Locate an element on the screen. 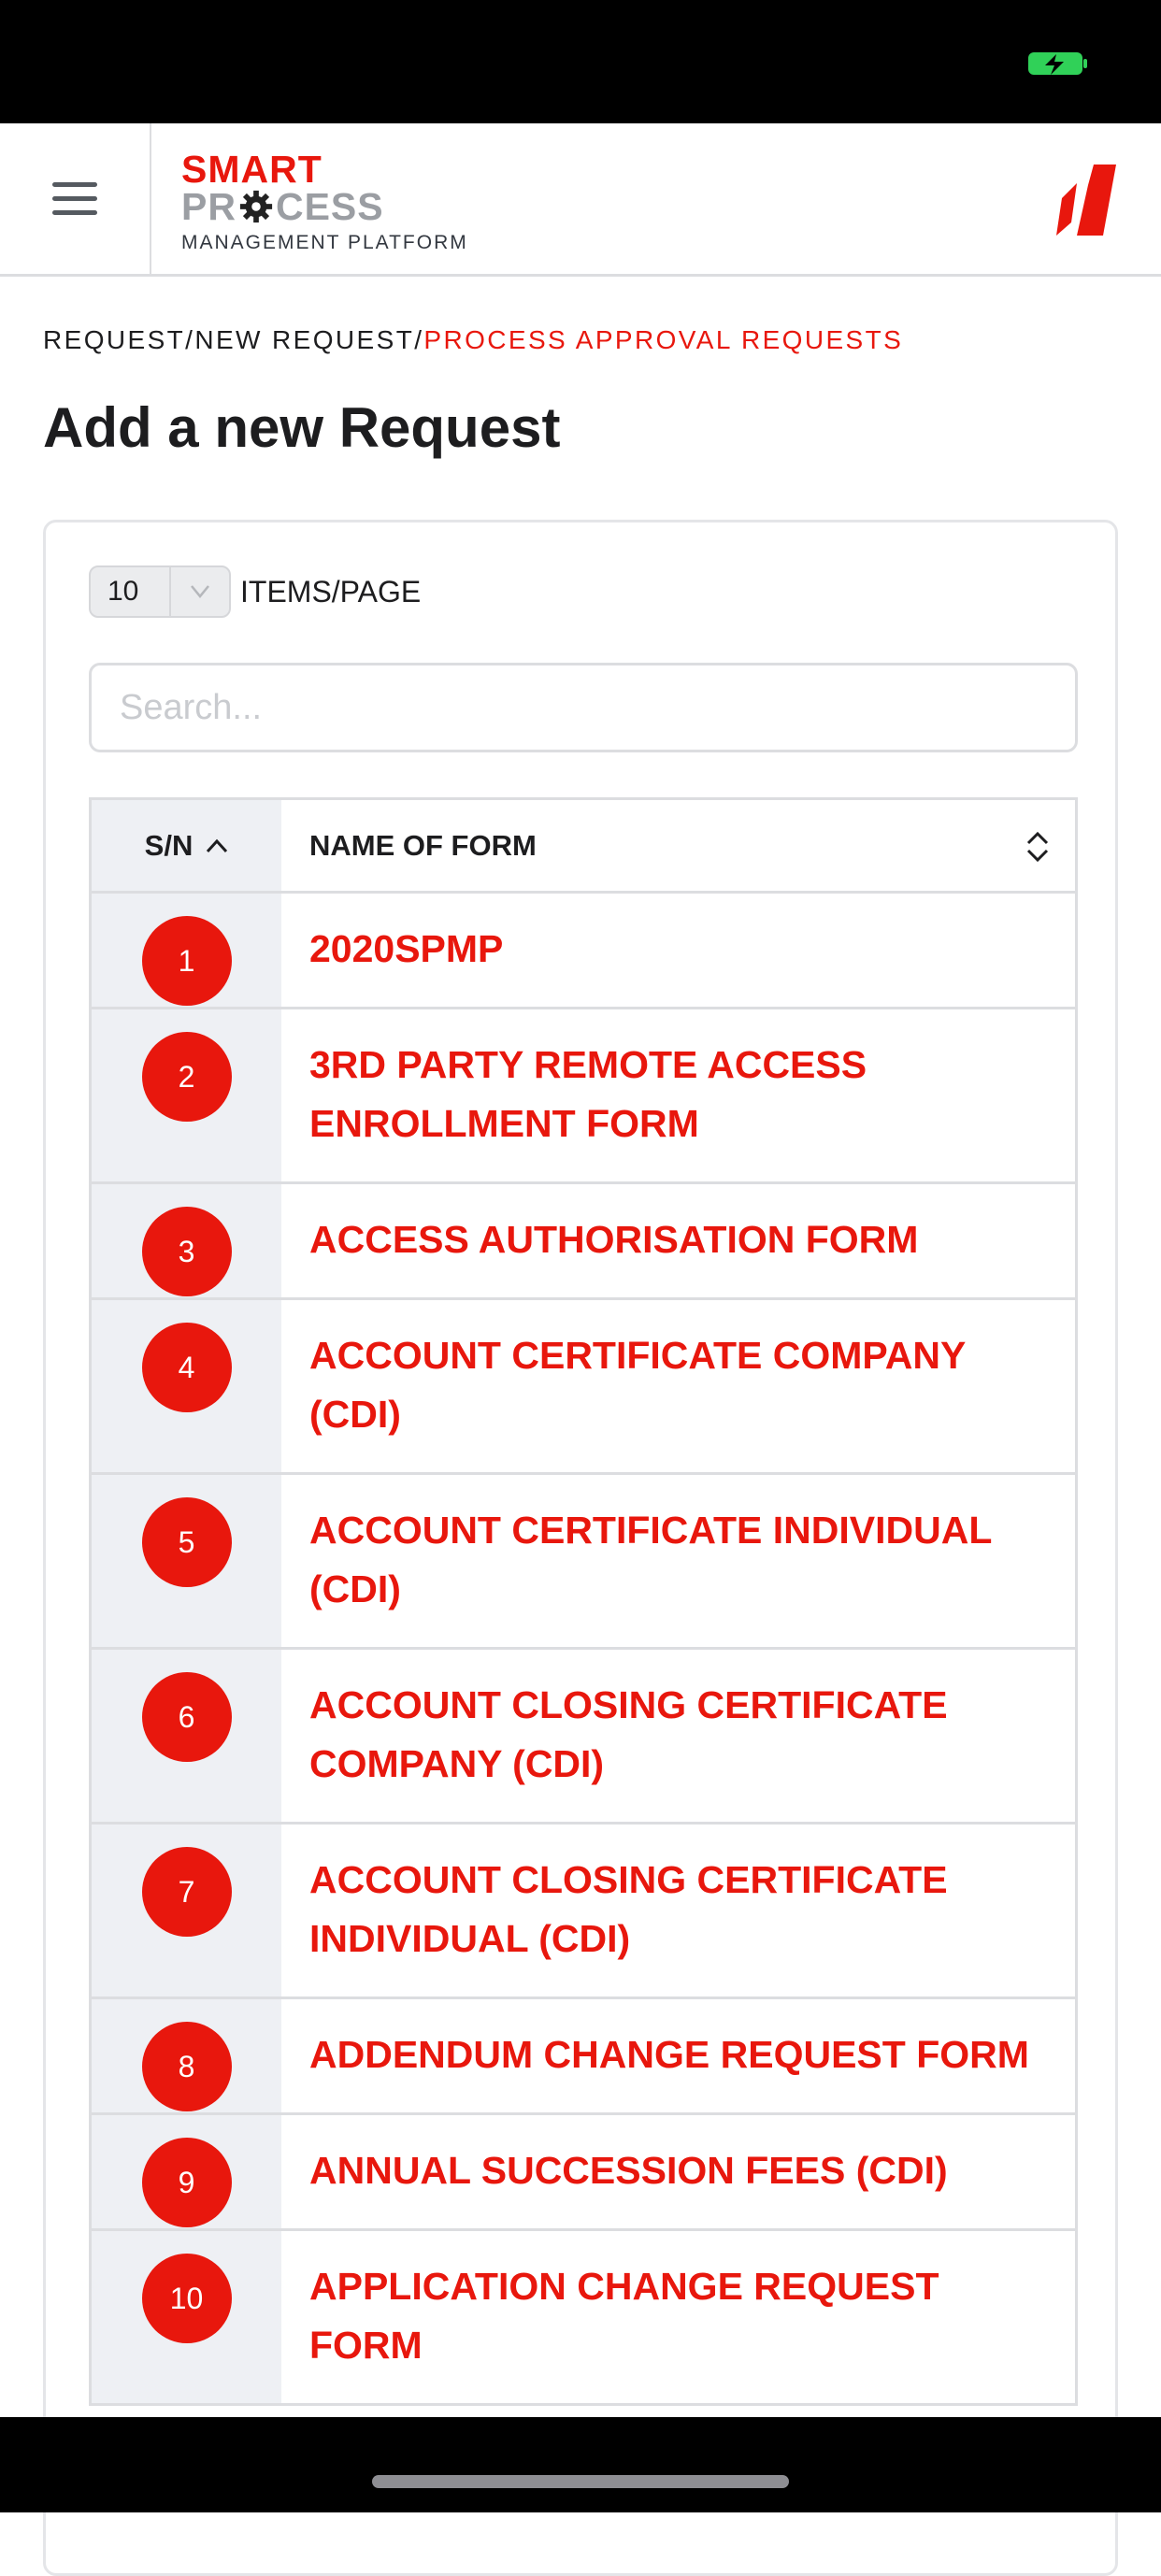 Image resolution: width=1161 pixels, height=2576 pixels. form-name-link: ACCOUNT CERTIFICATE INDIVIDUAL (CDI) is located at coordinates (678, 1561).